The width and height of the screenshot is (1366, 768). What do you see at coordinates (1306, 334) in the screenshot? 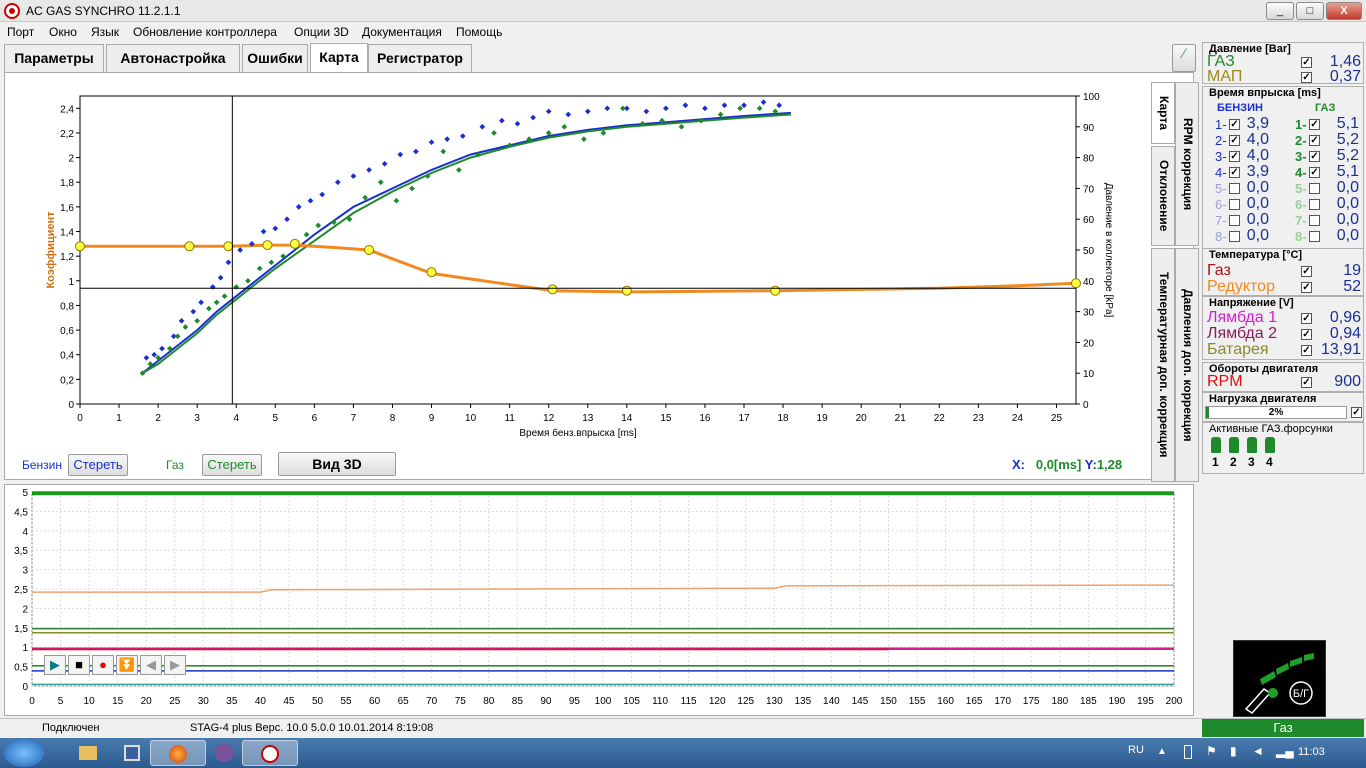
I see `lambda2-checkbox: ✓` at bounding box center [1306, 334].